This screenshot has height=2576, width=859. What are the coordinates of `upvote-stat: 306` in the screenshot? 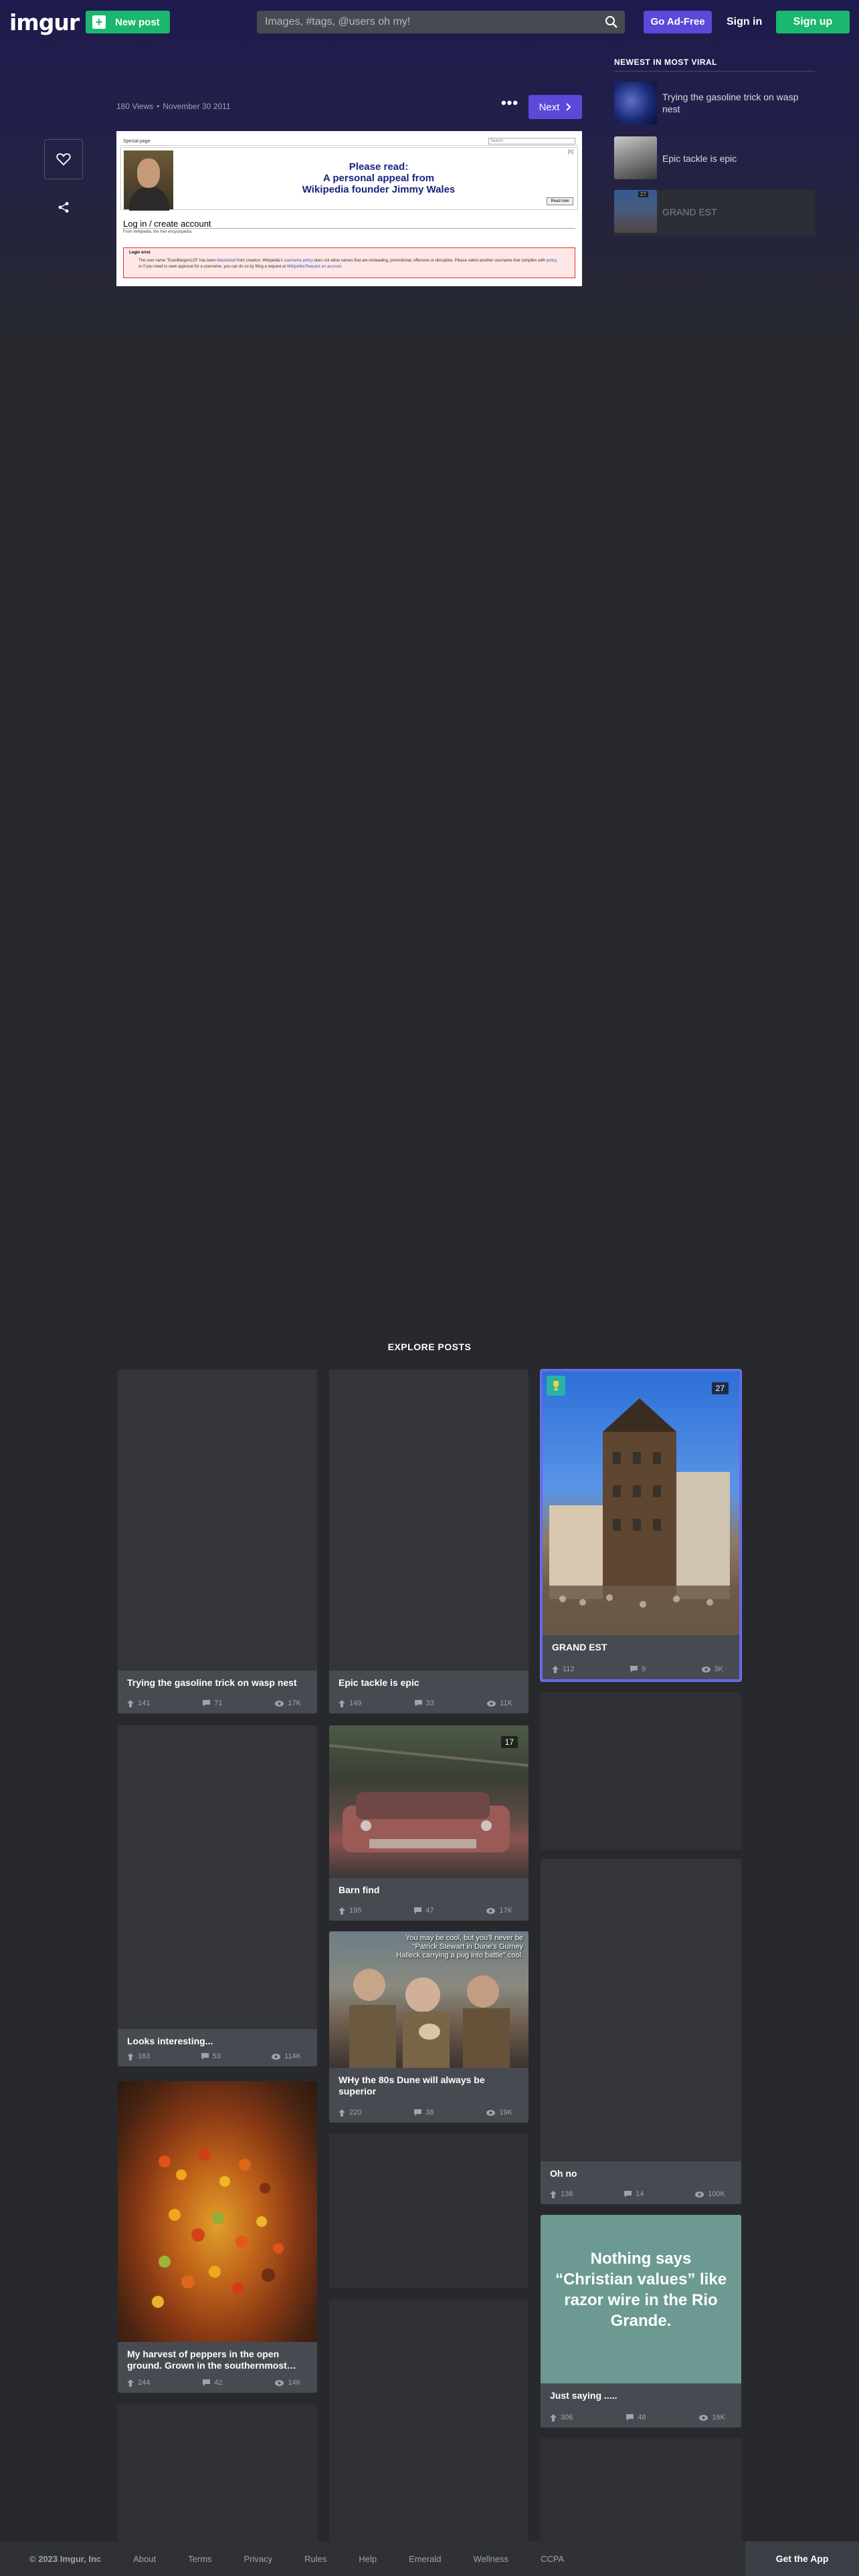 It's located at (562, 2417).